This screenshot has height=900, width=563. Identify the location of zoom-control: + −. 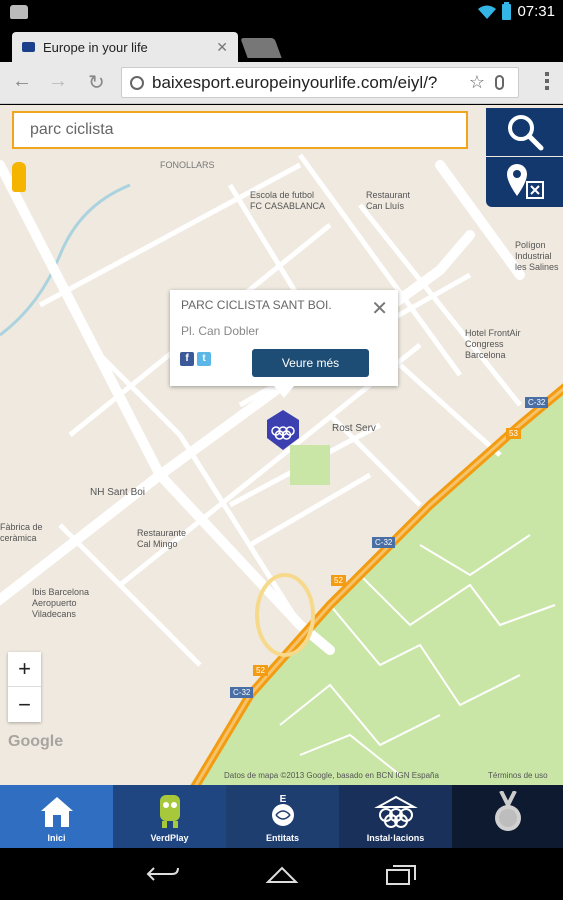
(24, 687).